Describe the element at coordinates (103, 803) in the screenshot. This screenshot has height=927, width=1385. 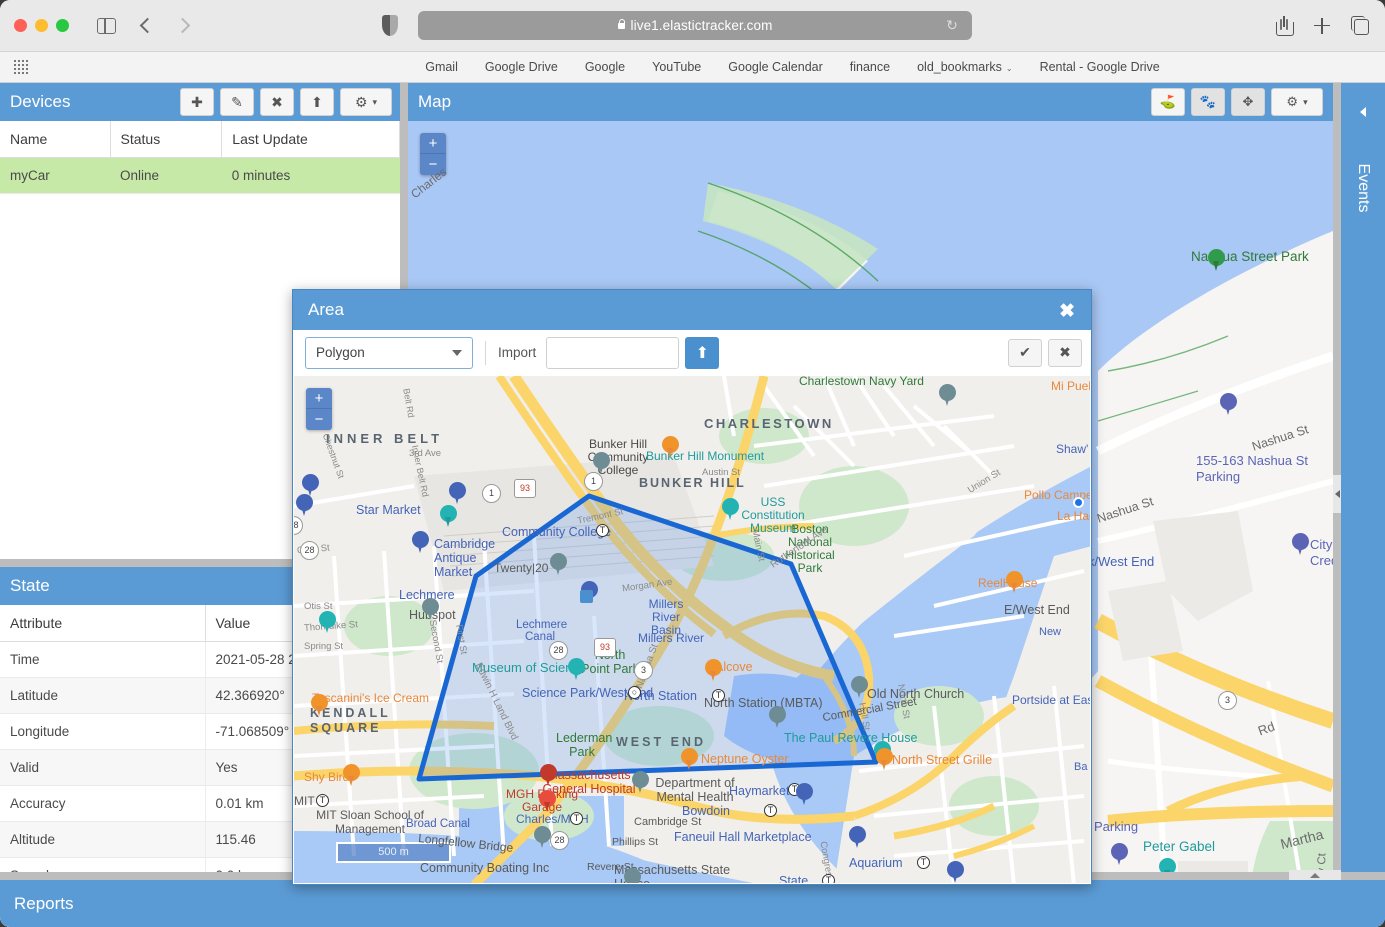
I see `state-attribute-cell: Accuracy` at that location.